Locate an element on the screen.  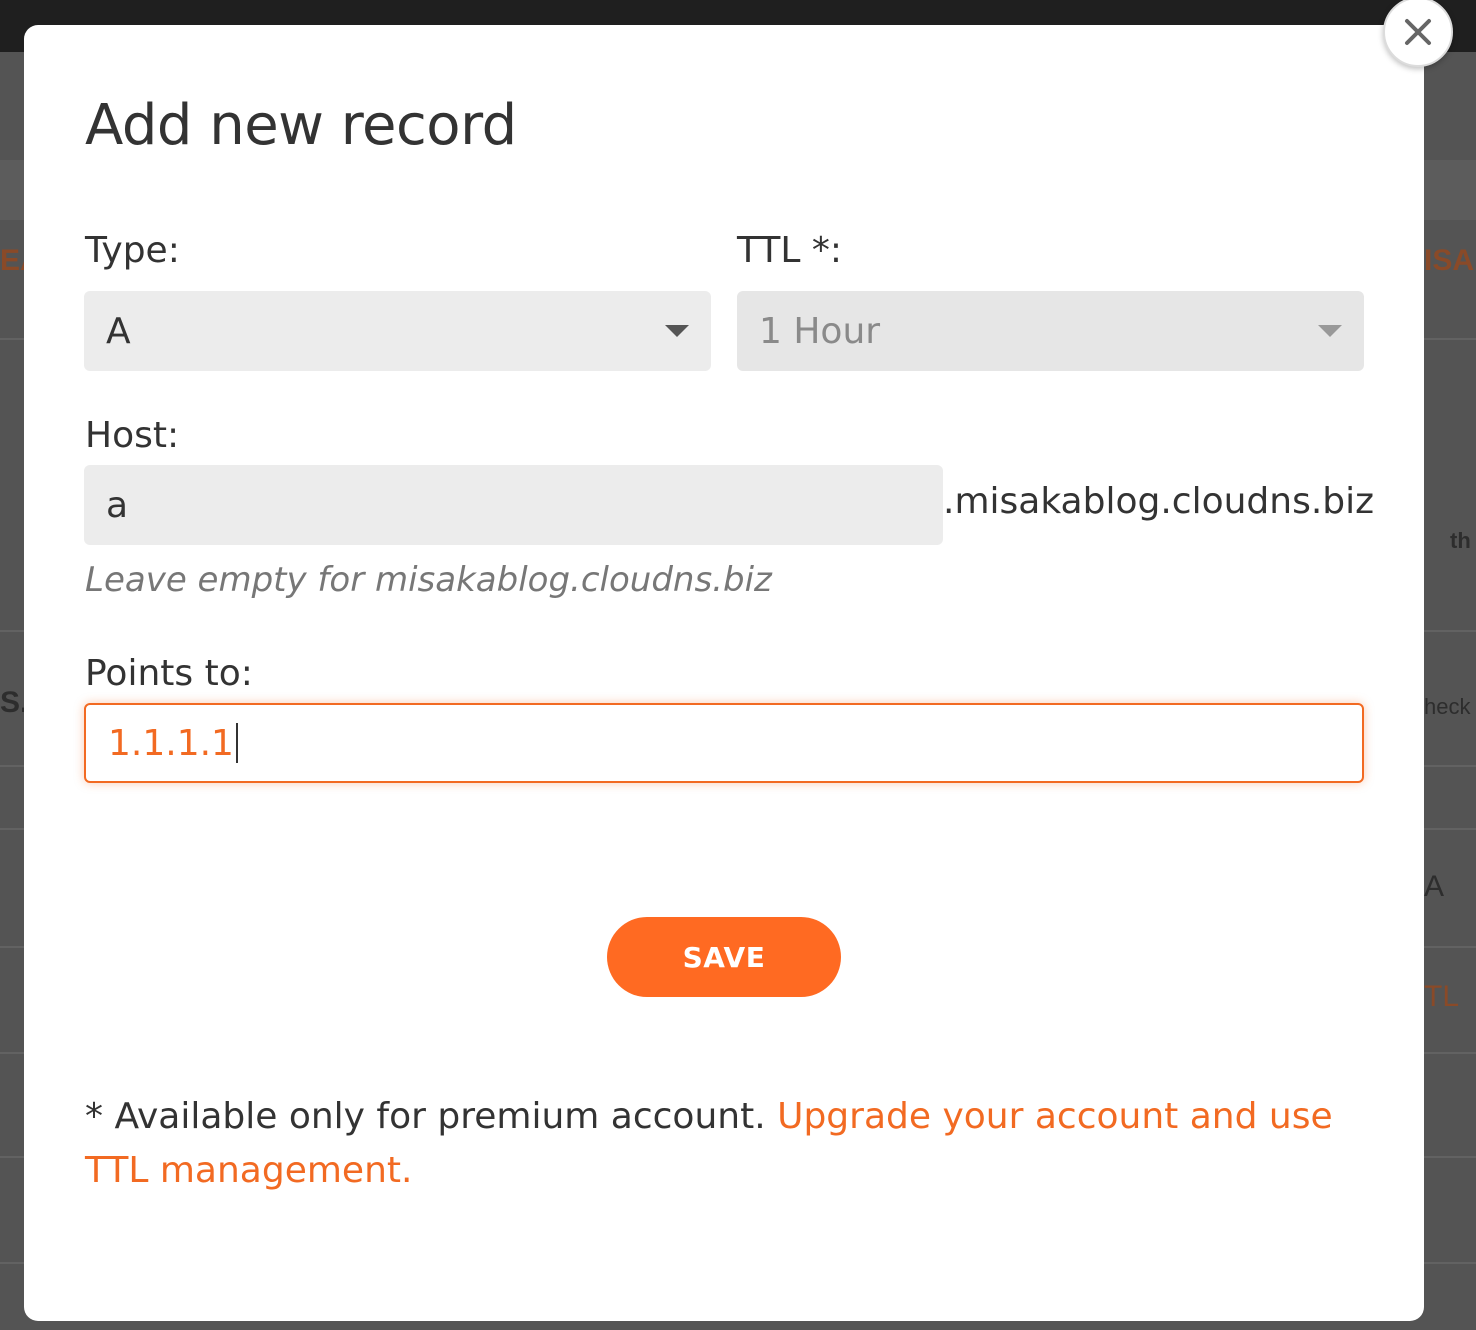
points-to-input: 1.1.1.1 is located at coordinates (724, 743).